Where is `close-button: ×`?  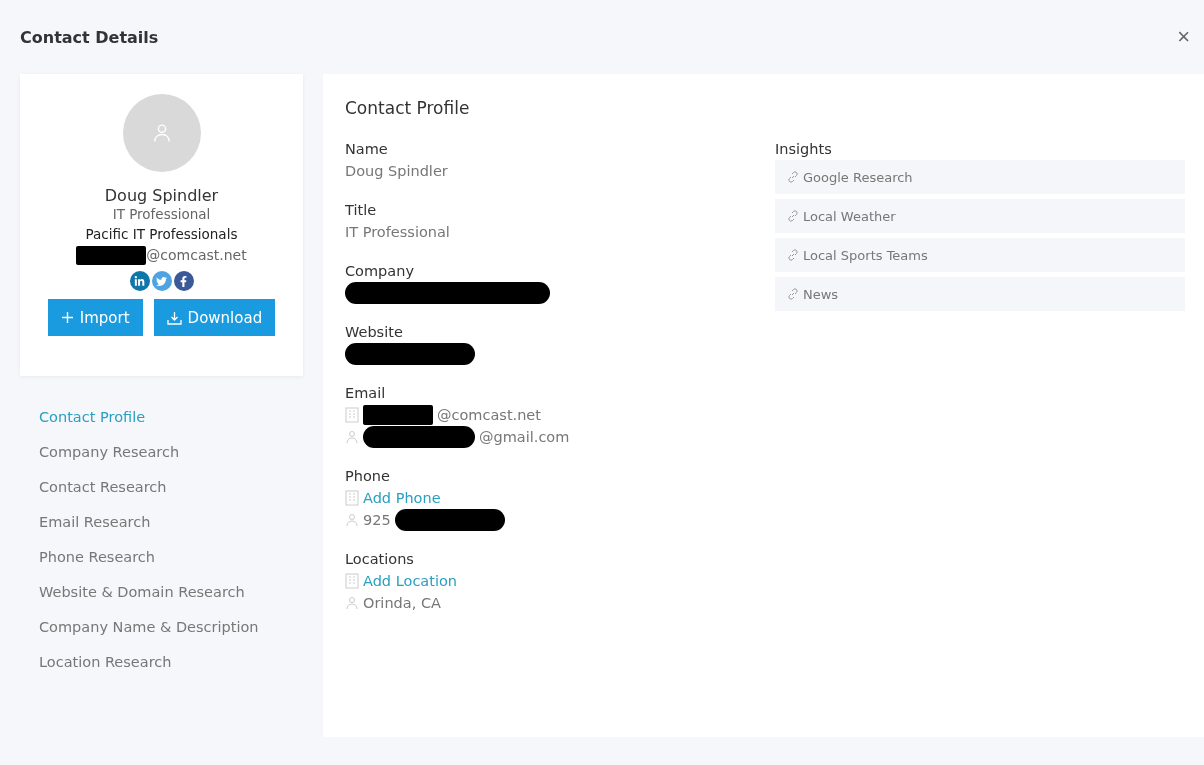
close-button: × is located at coordinates (1183, 37).